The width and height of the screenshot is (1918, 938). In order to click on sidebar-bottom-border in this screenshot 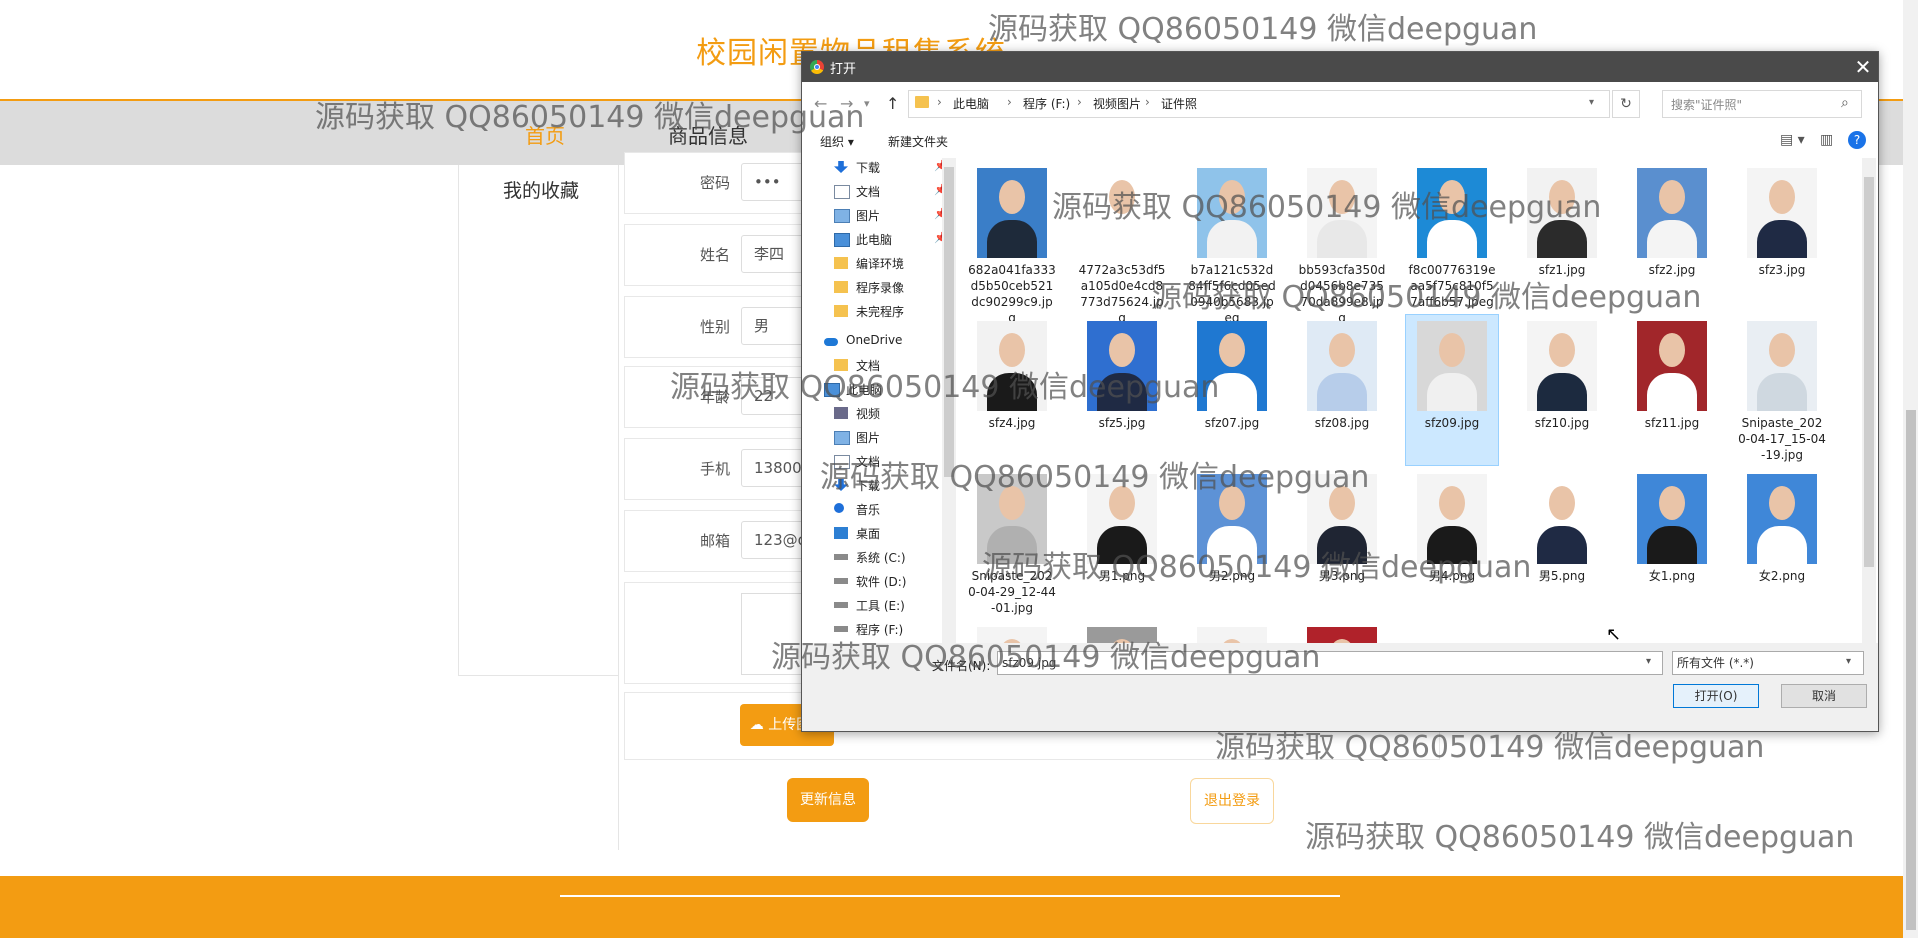, I will do `click(538, 675)`.